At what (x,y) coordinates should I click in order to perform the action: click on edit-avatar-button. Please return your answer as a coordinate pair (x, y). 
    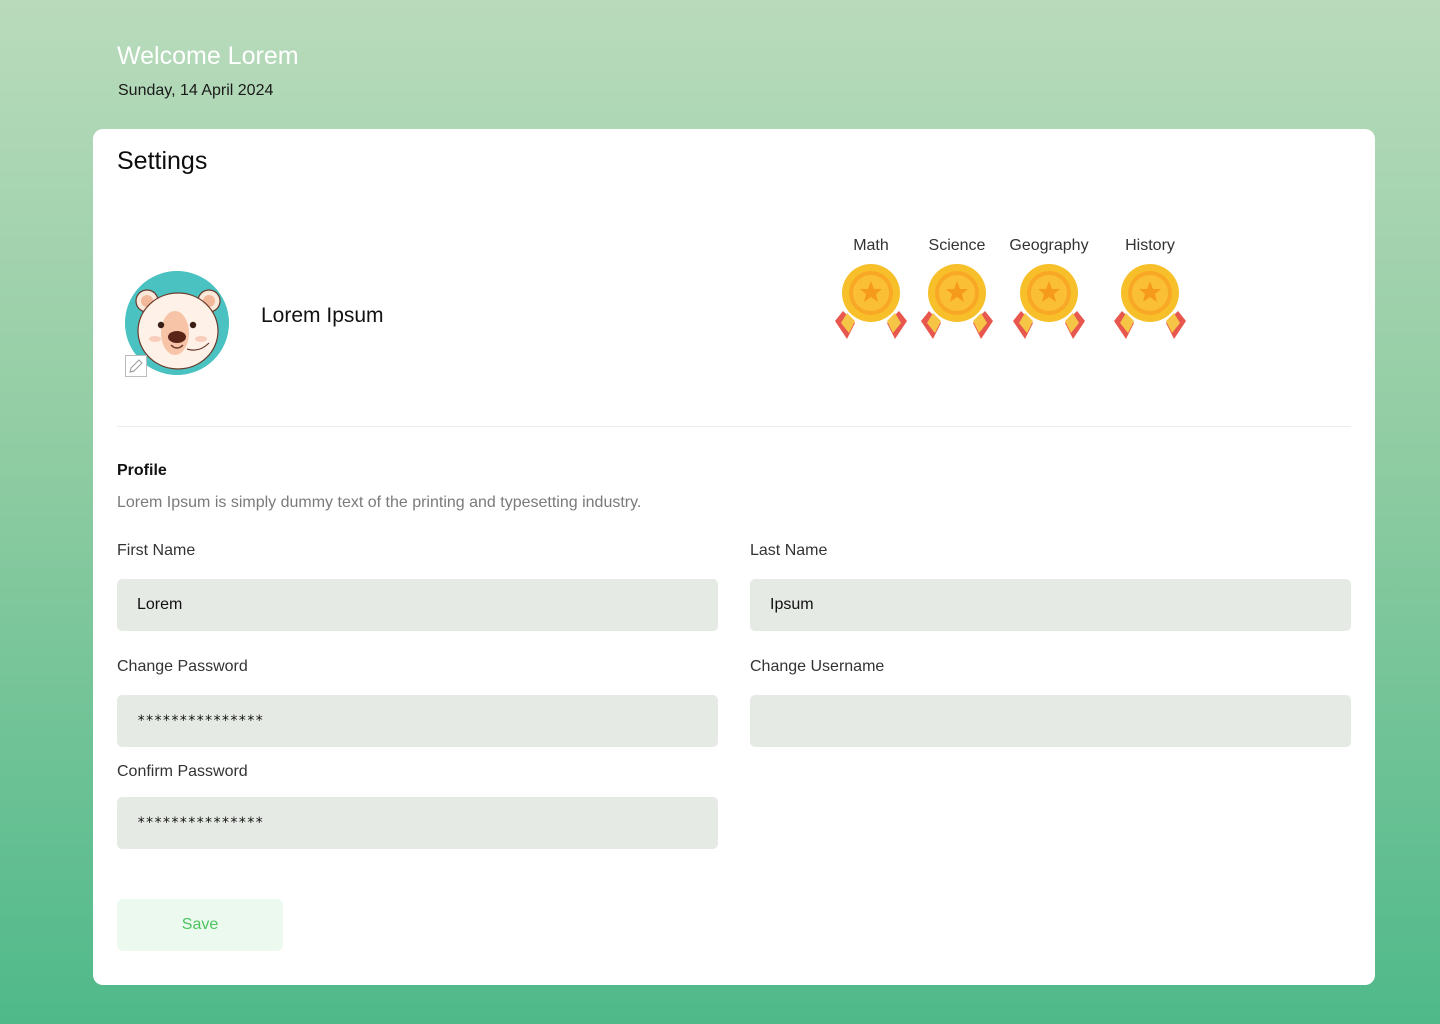
    Looking at the image, I should click on (136, 366).